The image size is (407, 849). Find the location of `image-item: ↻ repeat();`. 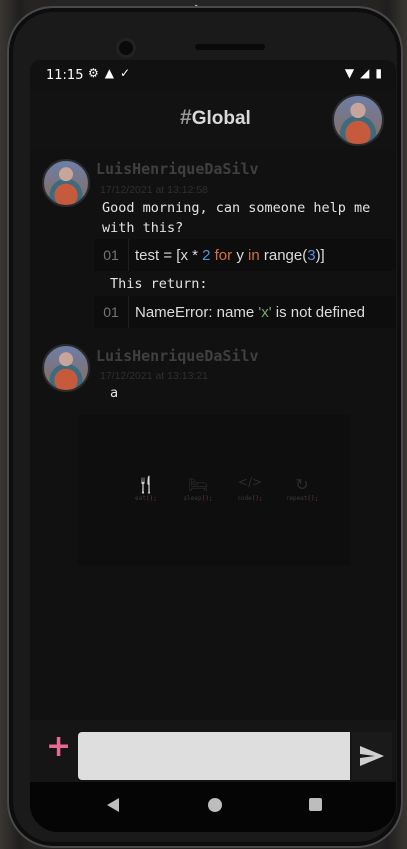

image-item: ↻ repeat(); is located at coordinates (302, 488).